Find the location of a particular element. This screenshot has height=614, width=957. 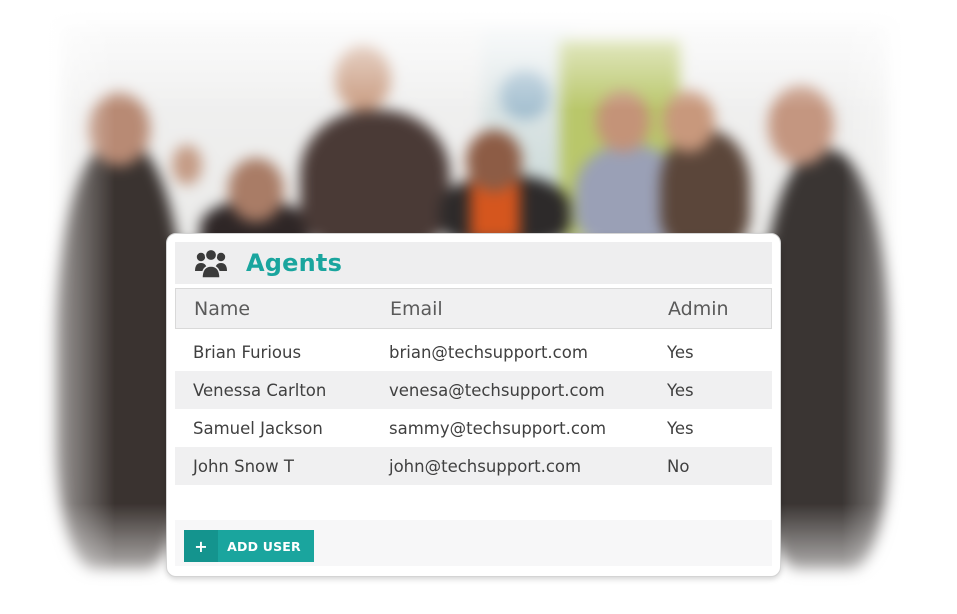

column-header-name: Name is located at coordinates (222, 309).